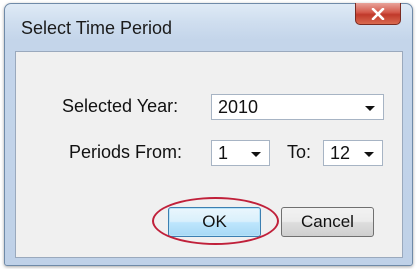  What do you see at coordinates (120, 106) in the screenshot?
I see `selected-year-label: Selected Year:` at bounding box center [120, 106].